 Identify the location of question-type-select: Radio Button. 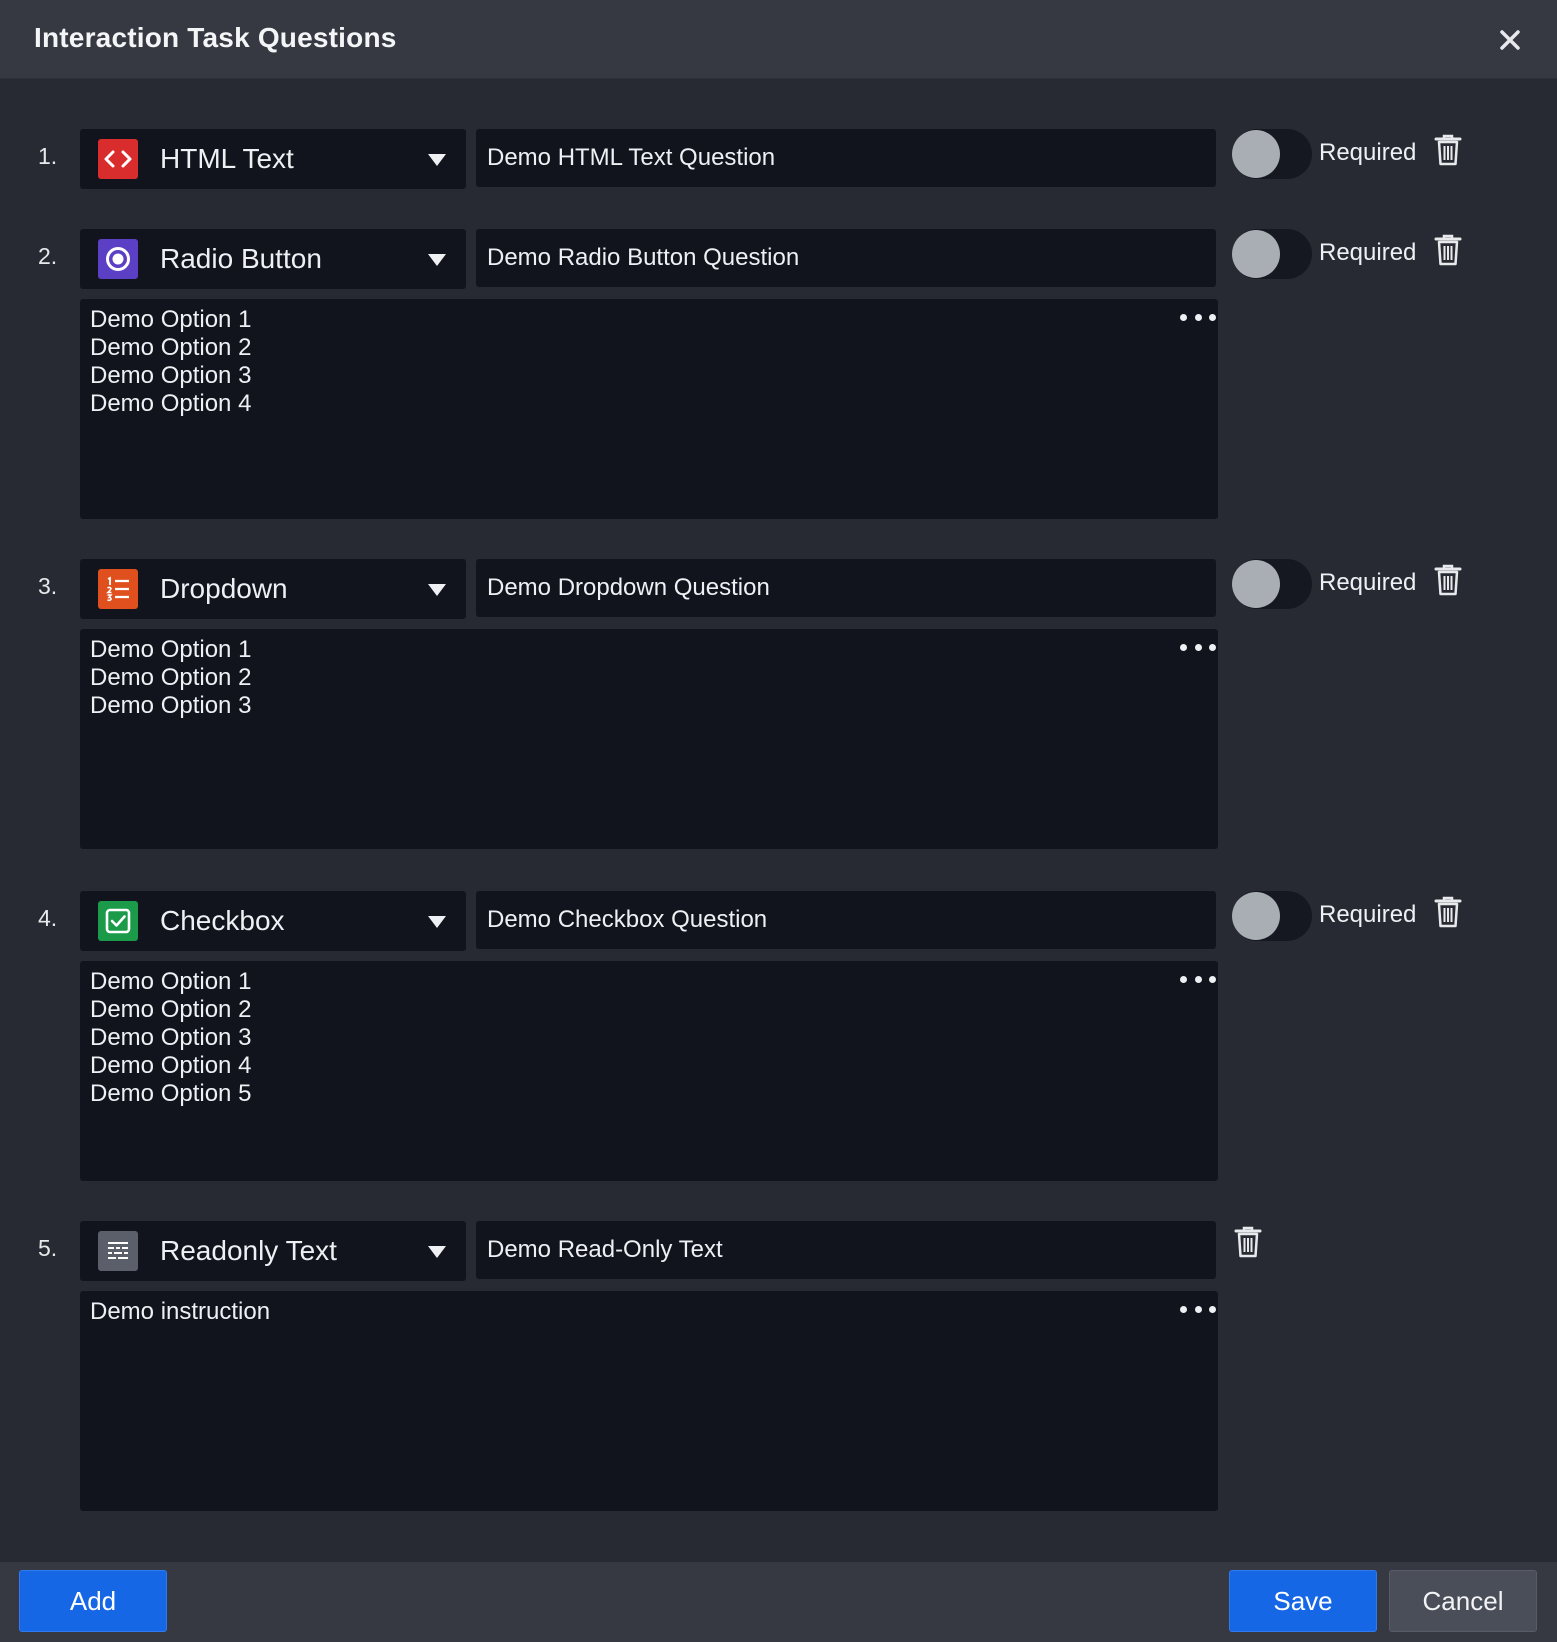
(273, 259).